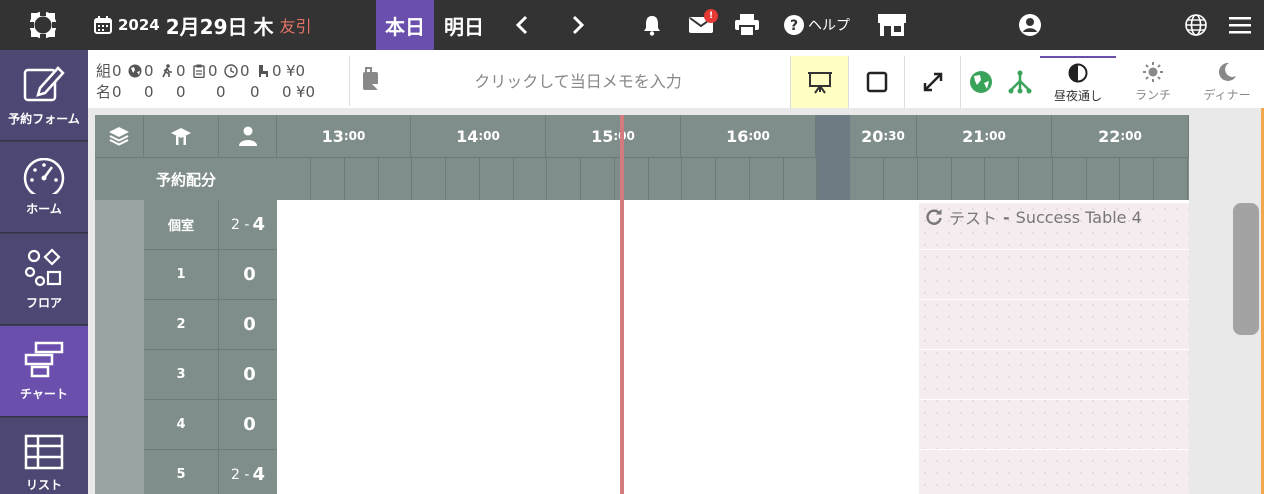 This screenshot has height=494, width=1264. Describe the element at coordinates (104, 70) in the screenshot. I see `groups-label: 組` at that location.